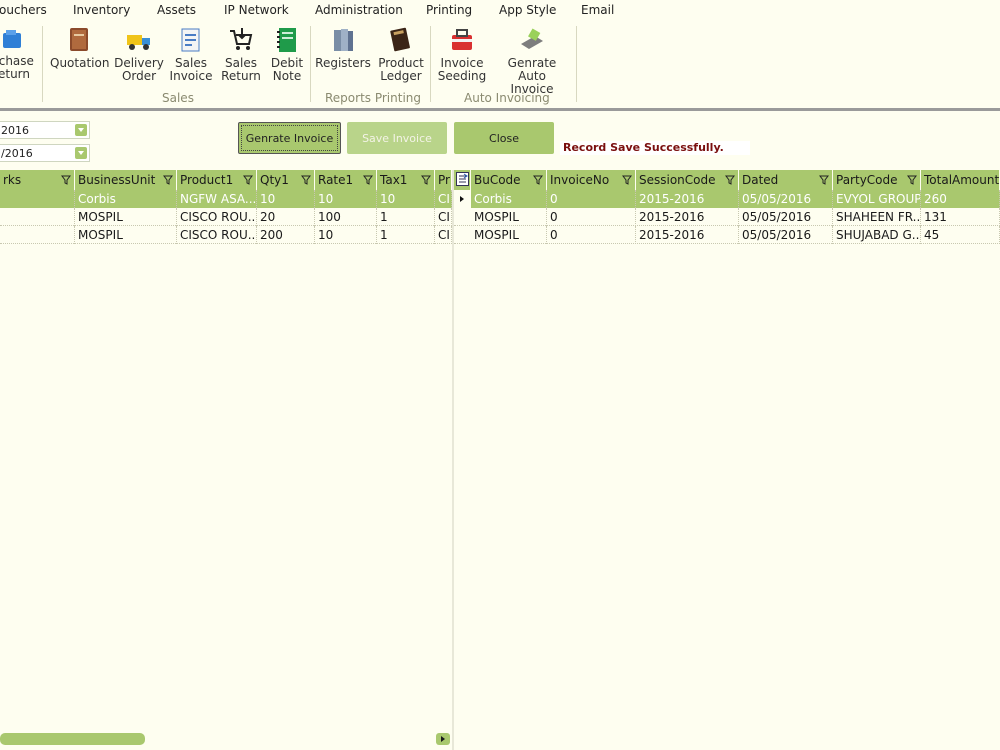 The width and height of the screenshot is (1000, 750). Describe the element at coordinates (527, 10) in the screenshot. I see `menu-app-style: App Style` at that location.